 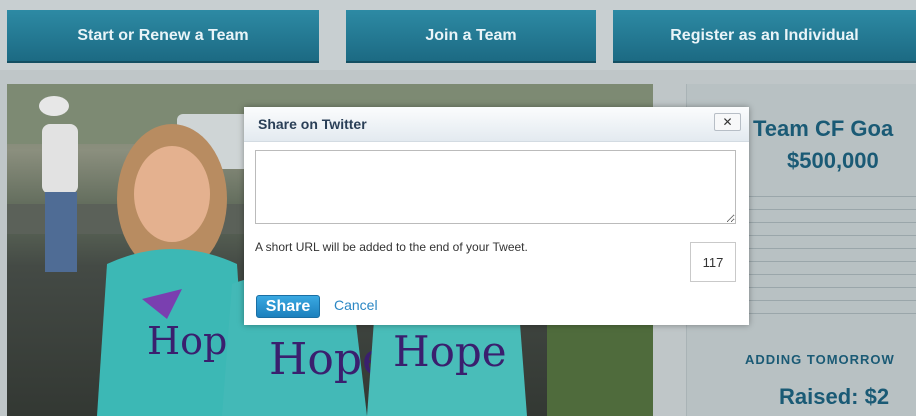 What do you see at coordinates (312, 124) in the screenshot?
I see `dialog-title: Share on Twitter` at bounding box center [312, 124].